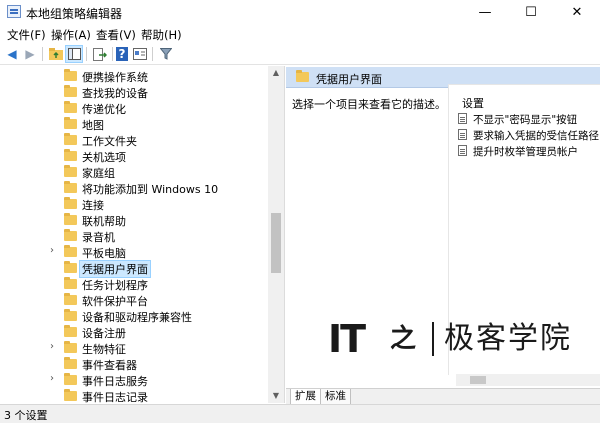 The width and height of the screenshot is (600, 423). What do you see at coordinates (116, 35) in the screenshot?
I see `menu-view: 查看(V)` at bounding box center [116, 35].